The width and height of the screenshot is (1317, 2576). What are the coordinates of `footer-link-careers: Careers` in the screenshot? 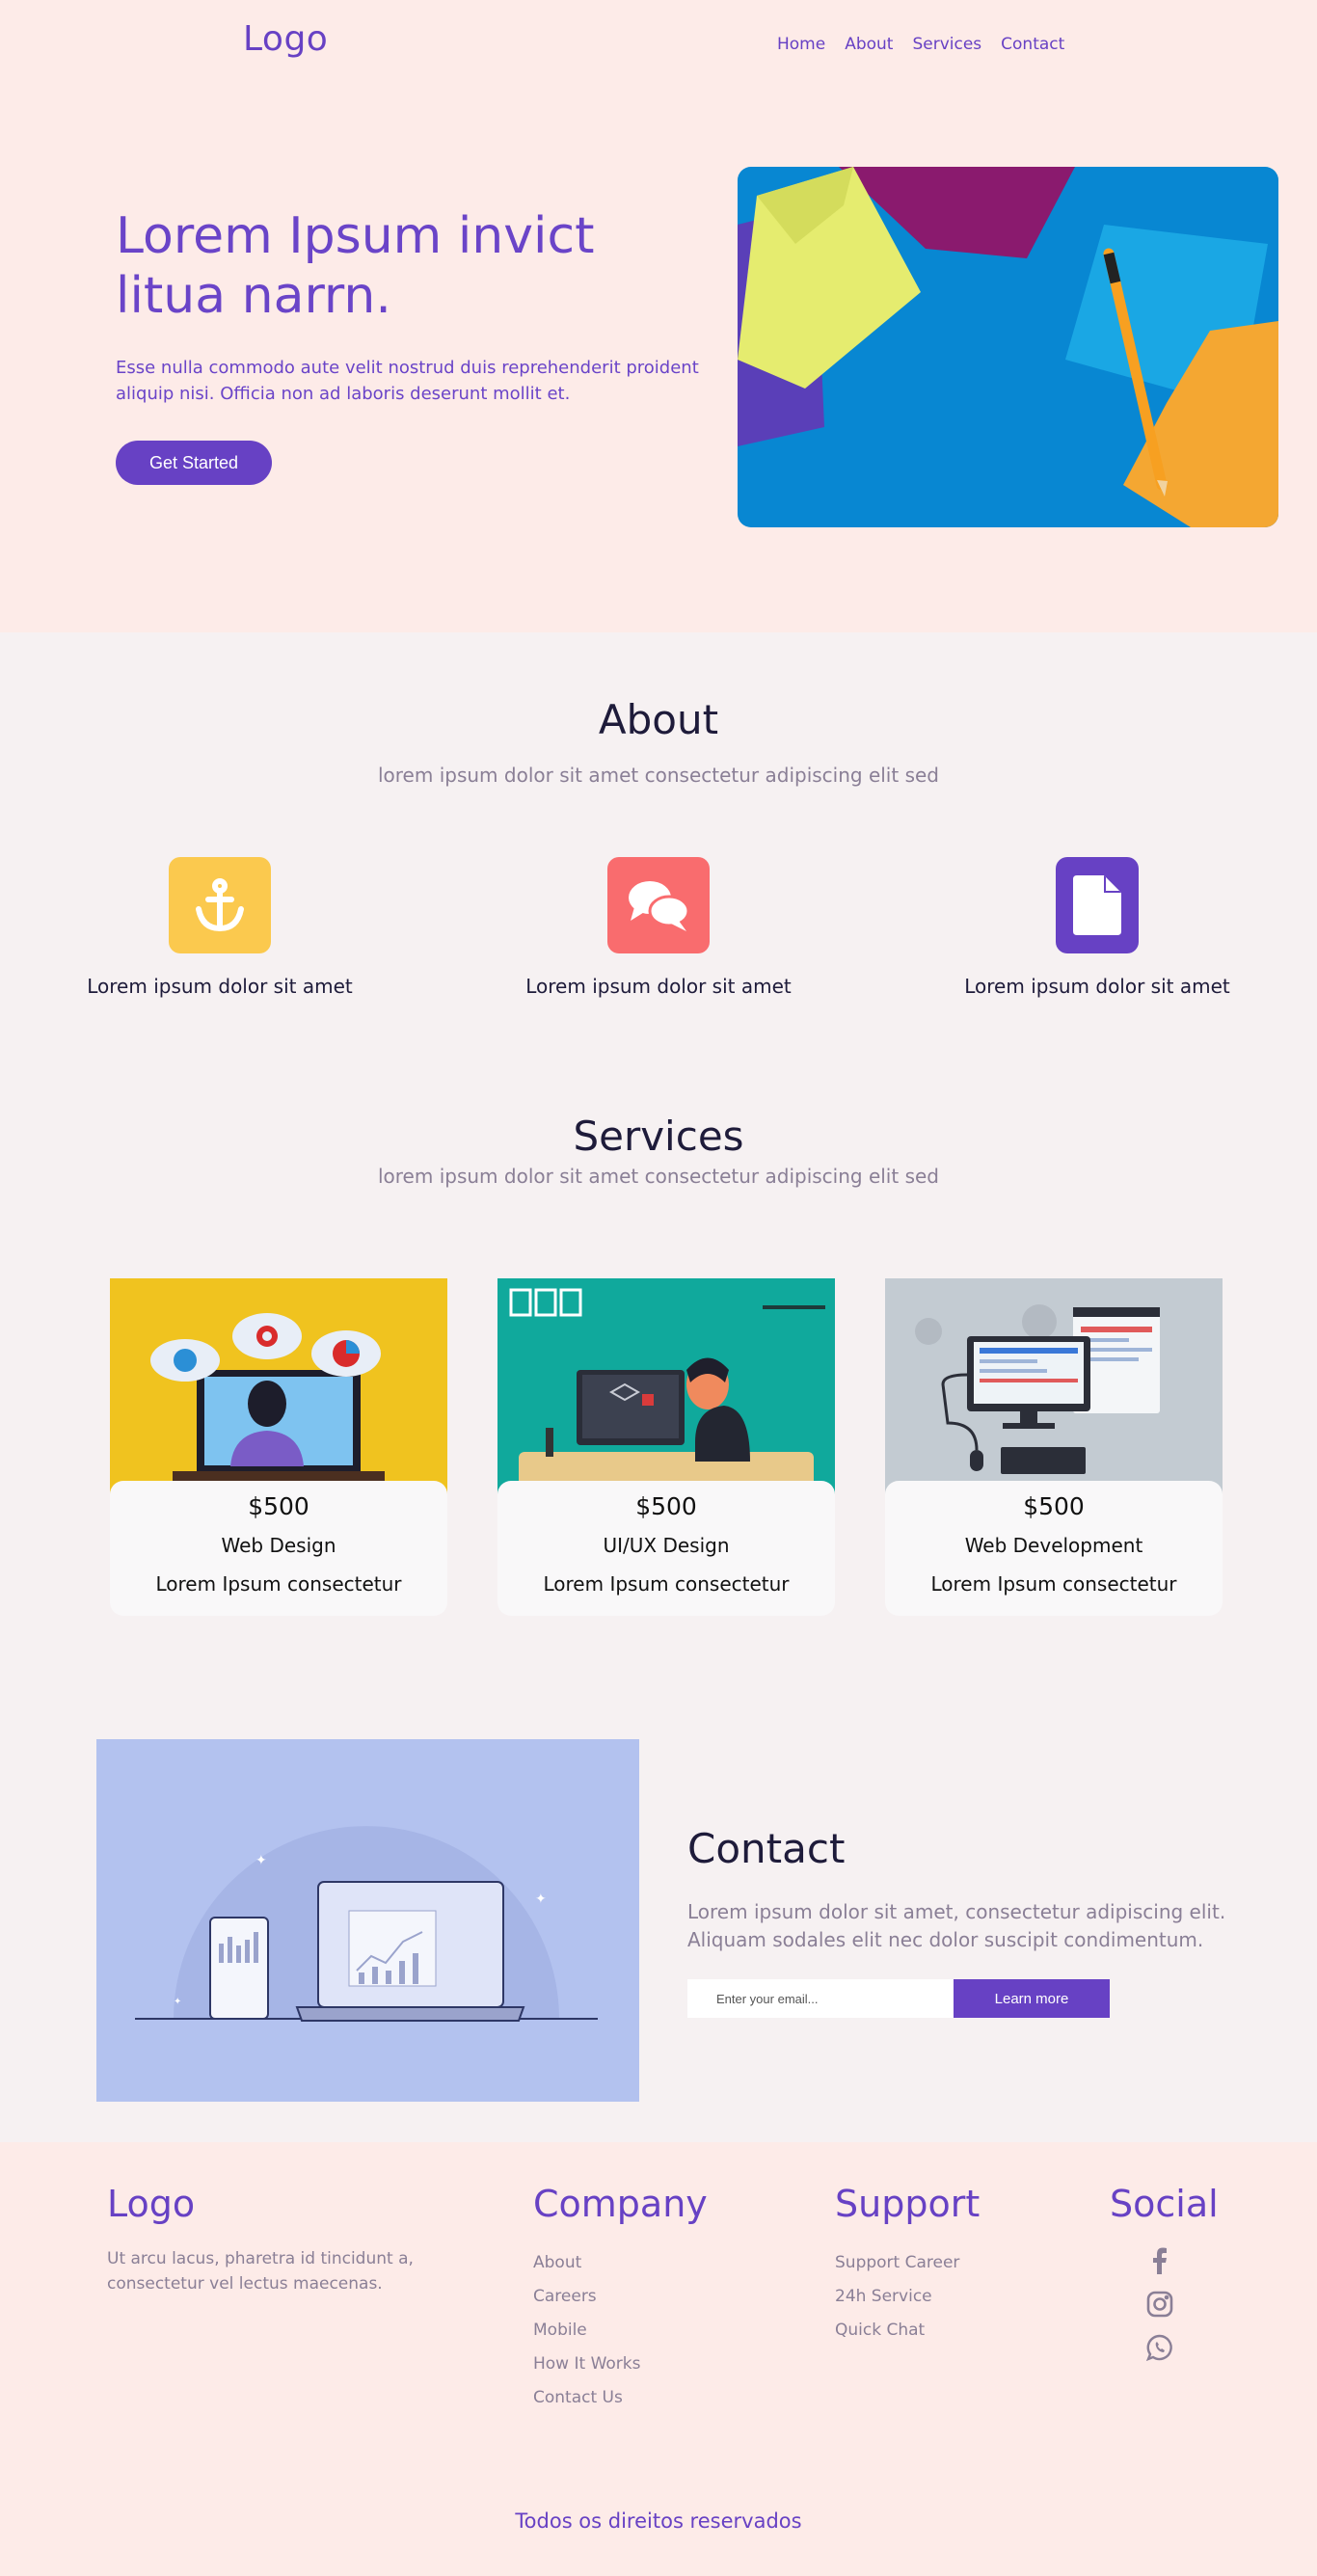 It's located at (586, 2297).